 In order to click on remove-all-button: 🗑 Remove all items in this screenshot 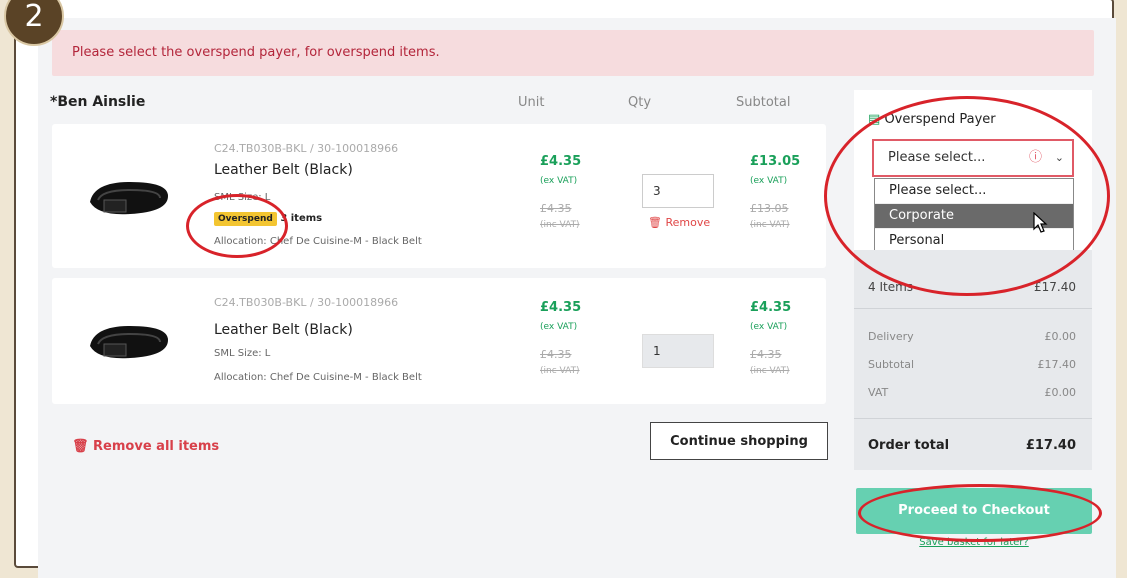, I will do `click(145, 446)`.